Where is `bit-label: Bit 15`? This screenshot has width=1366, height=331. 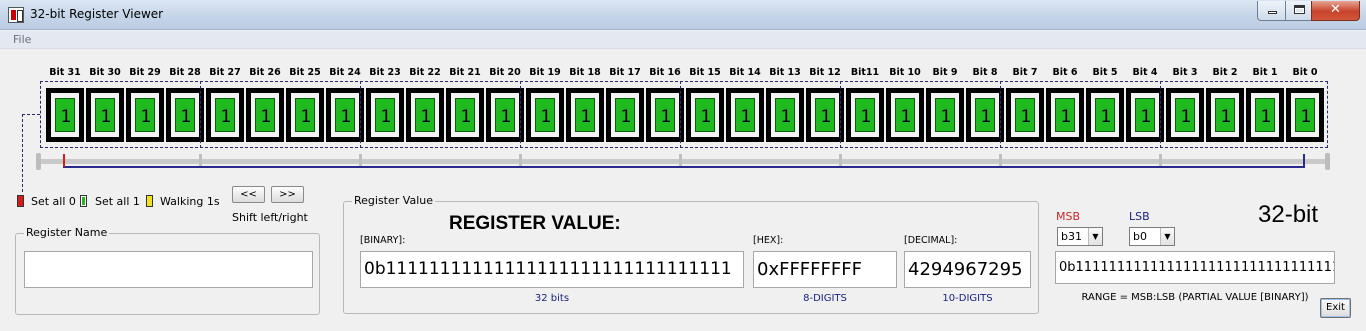 bit-label: Bit 15 is located at coordinates (705, 72).